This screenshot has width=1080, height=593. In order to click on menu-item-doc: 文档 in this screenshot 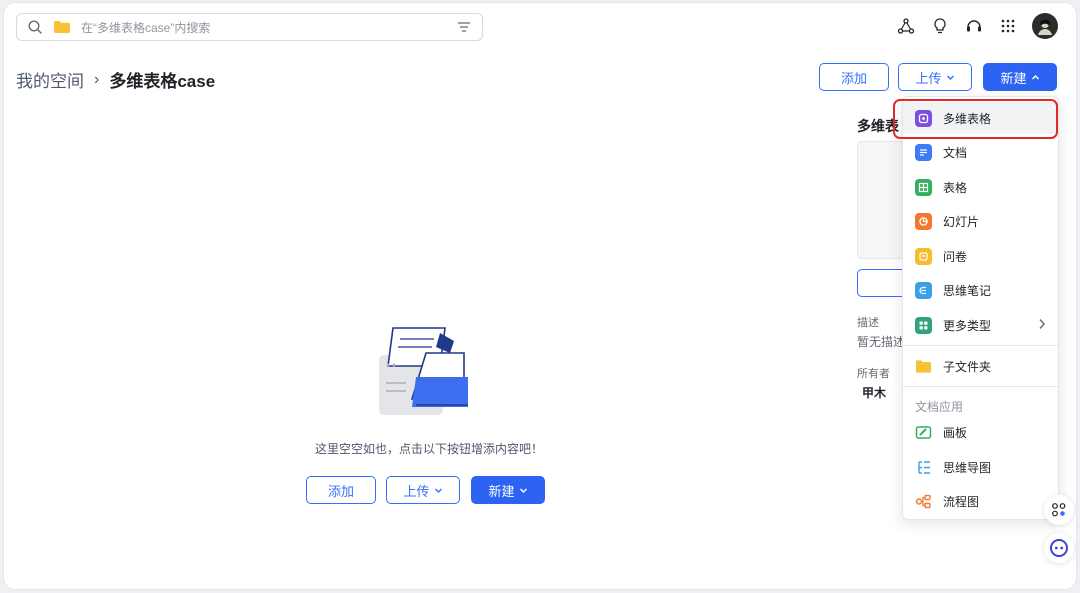, I will do `click(980, 152)`.